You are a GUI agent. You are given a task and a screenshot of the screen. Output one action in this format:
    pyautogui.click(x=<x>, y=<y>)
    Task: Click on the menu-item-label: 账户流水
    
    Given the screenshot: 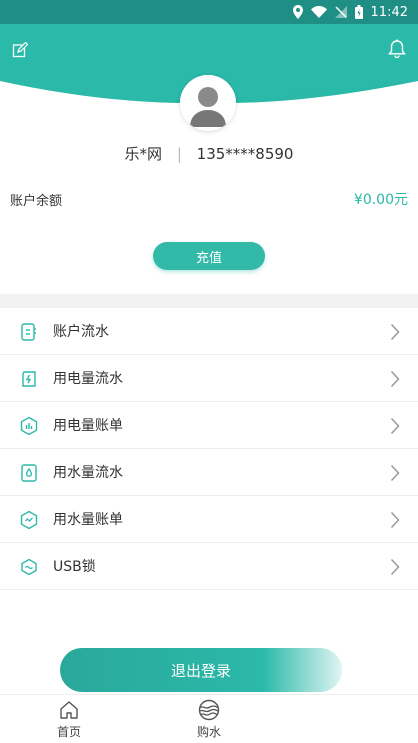 What is the action you would take?
    pyautogui.click(x=81, y=332)
    